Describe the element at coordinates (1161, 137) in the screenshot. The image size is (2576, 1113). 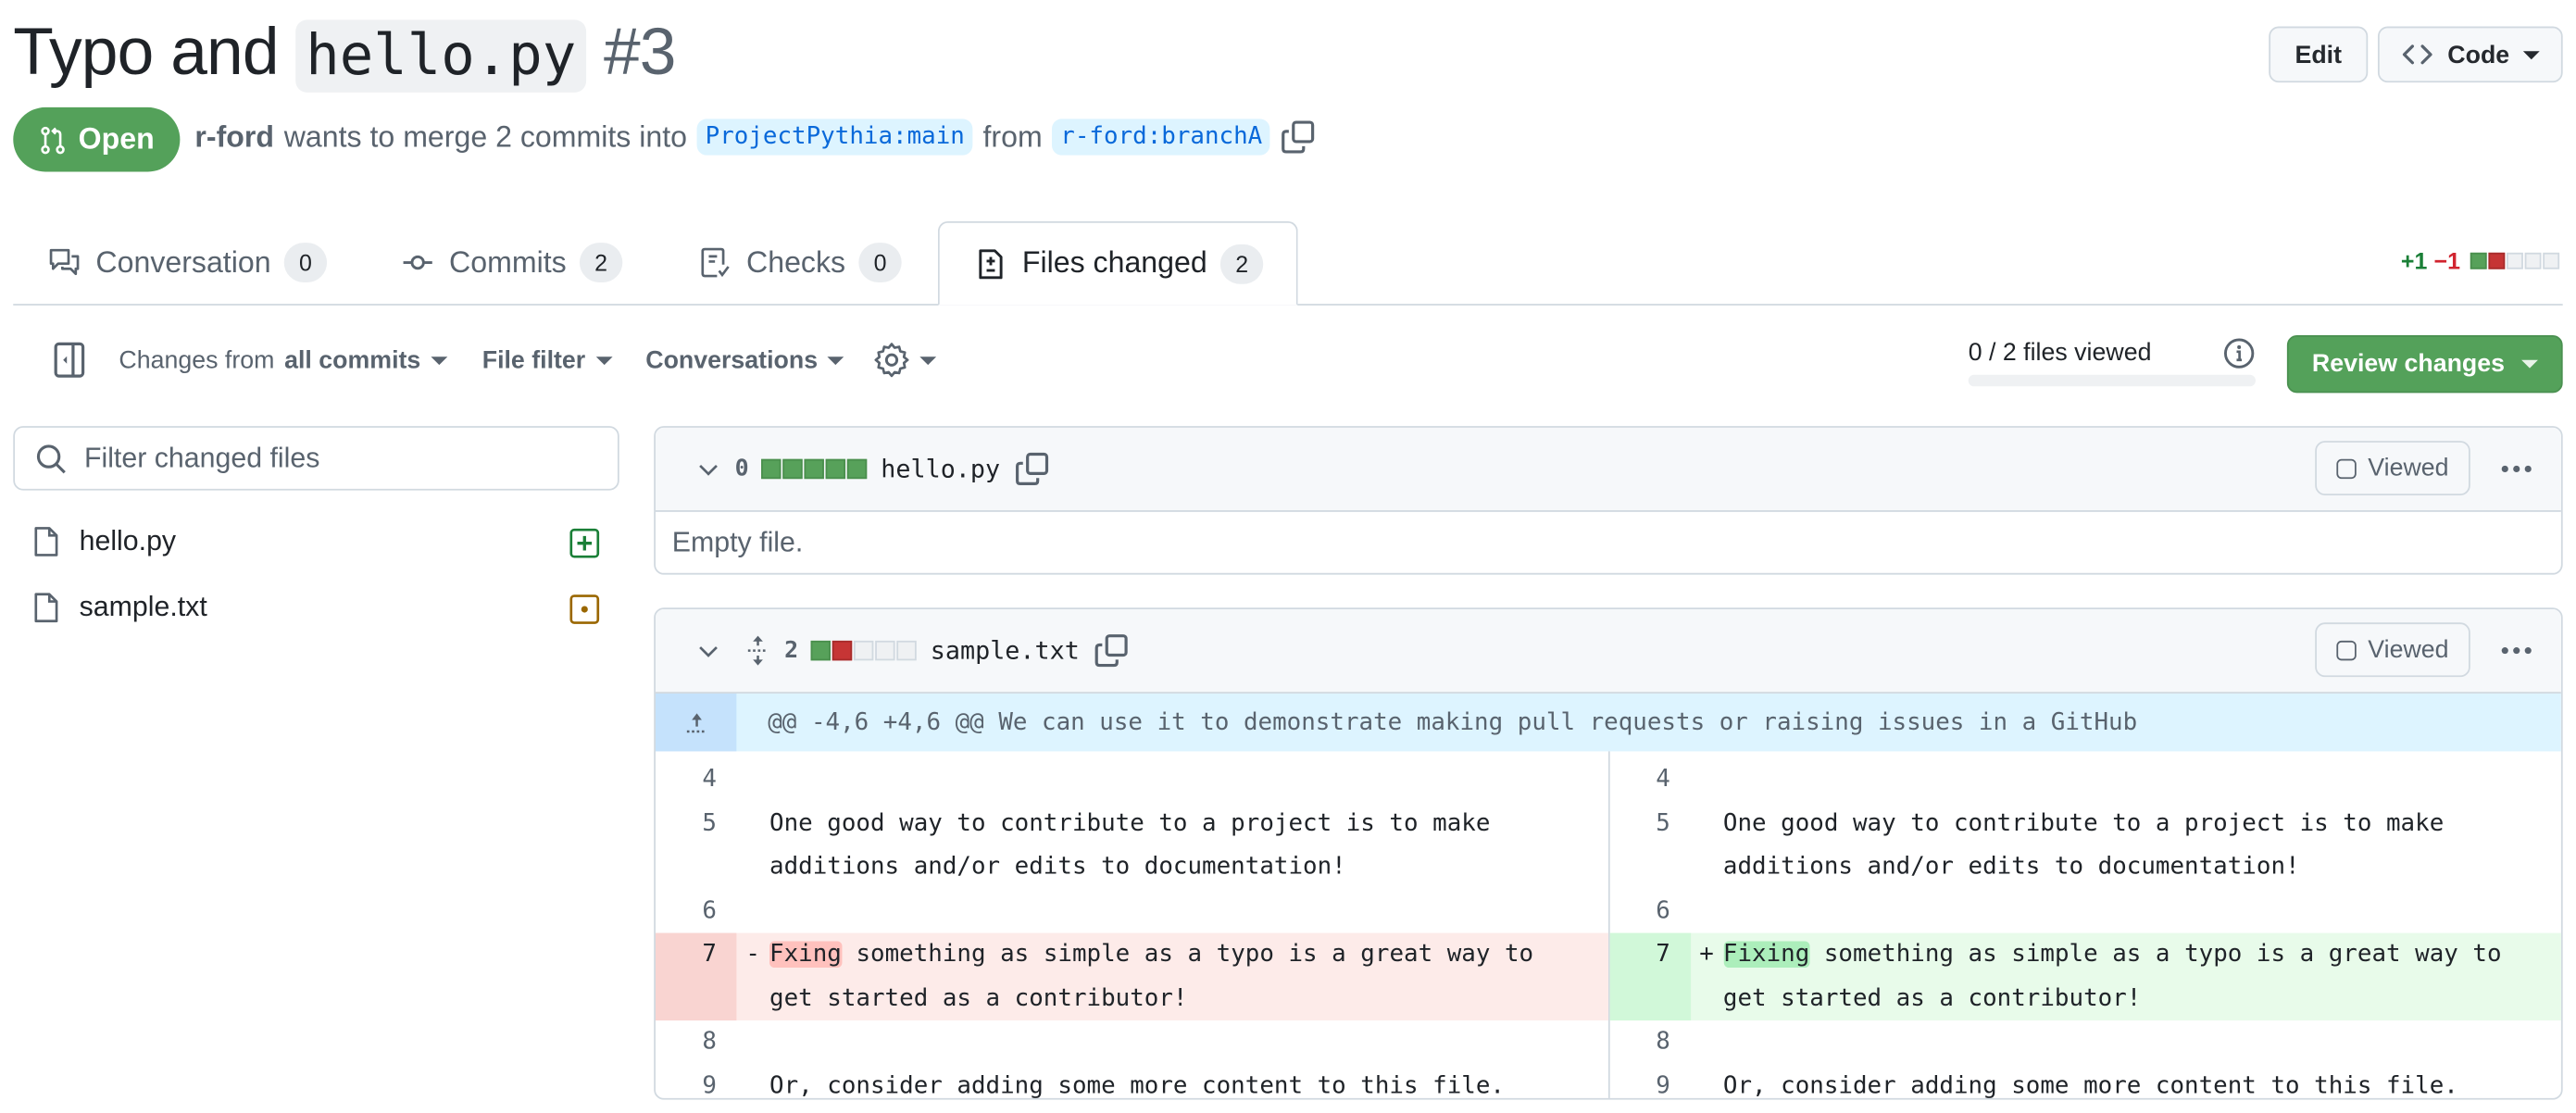
I see `head-branch: r-ford:branchA` at that location.